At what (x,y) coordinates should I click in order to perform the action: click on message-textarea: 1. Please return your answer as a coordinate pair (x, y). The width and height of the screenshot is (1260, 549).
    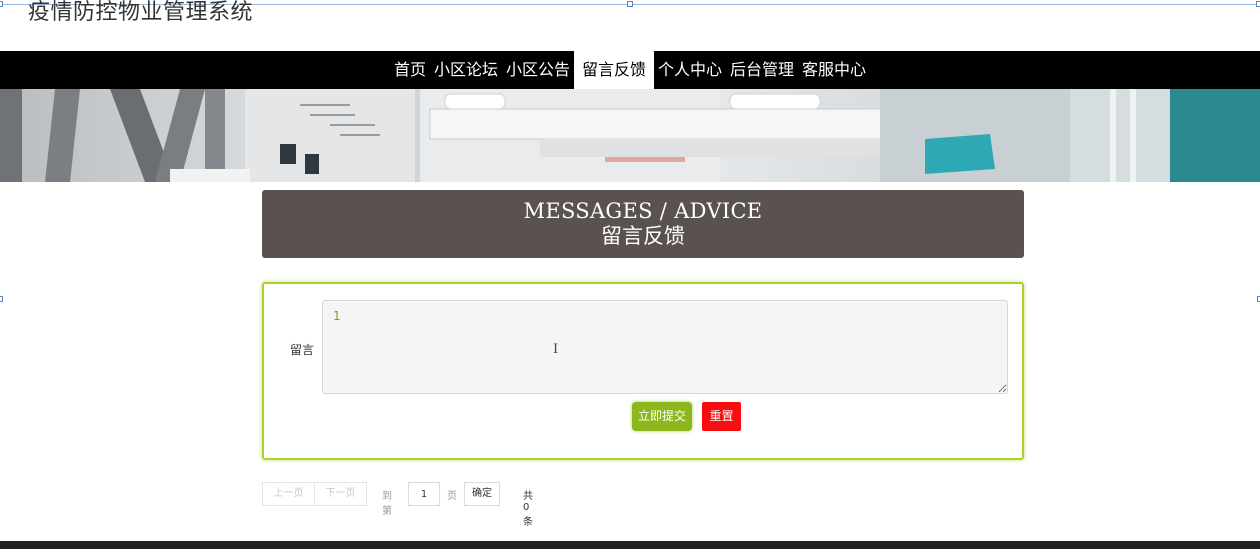
    Looking at the image, I should click on (665, 347).